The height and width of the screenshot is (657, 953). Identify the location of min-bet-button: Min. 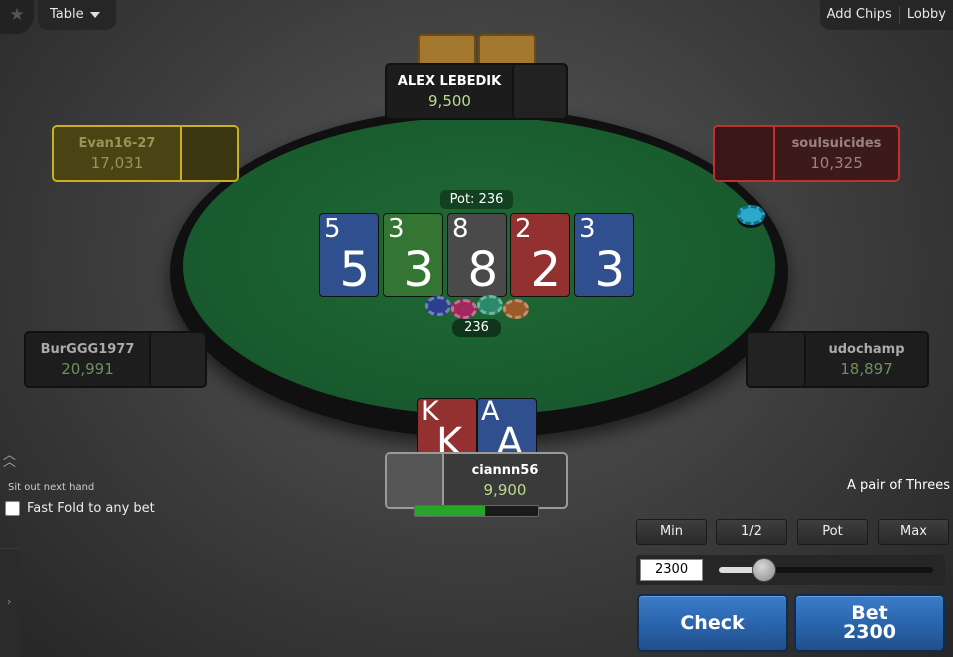
(671, 532).